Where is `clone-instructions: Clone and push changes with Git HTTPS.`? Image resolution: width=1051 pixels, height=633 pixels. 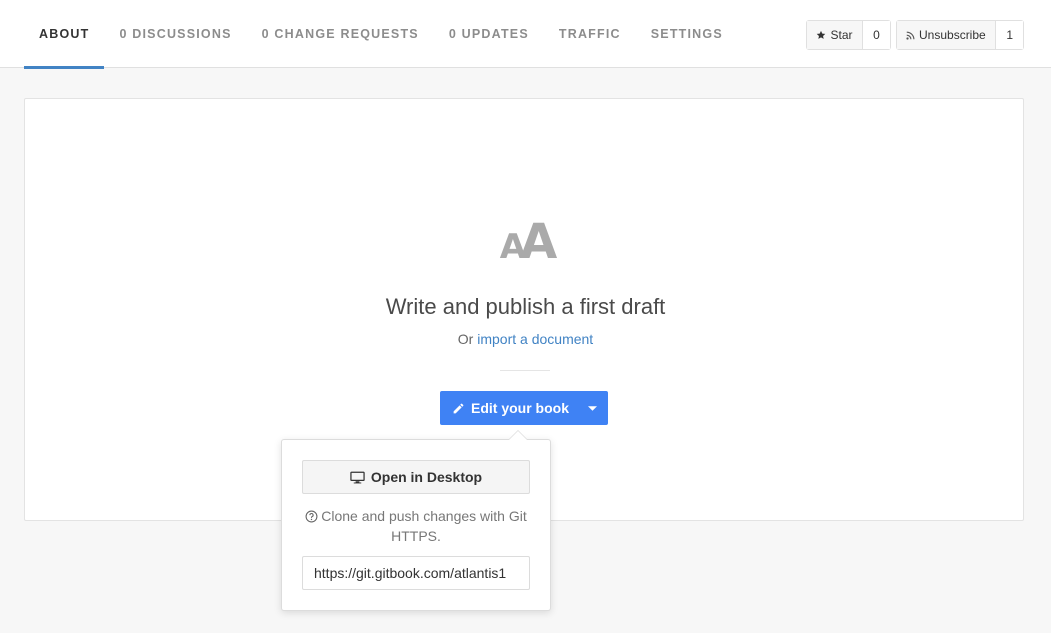
clone-instructions: Clone and push changes with Git HTTPS. is located at coordinates (416, 526).